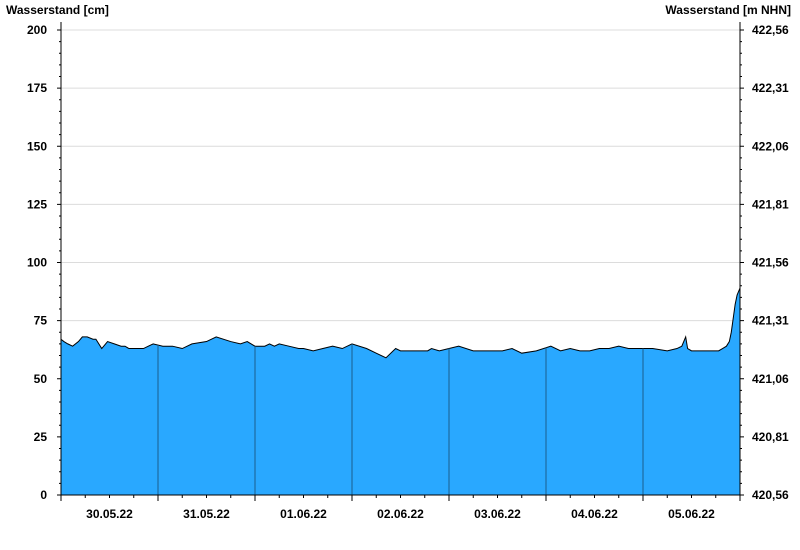 This screenshot has width=800, height=550. What do you see at coordinates (41, 379) in the screenshot?
I see `left-tick-label: 50` at bounding box center [41, 379].